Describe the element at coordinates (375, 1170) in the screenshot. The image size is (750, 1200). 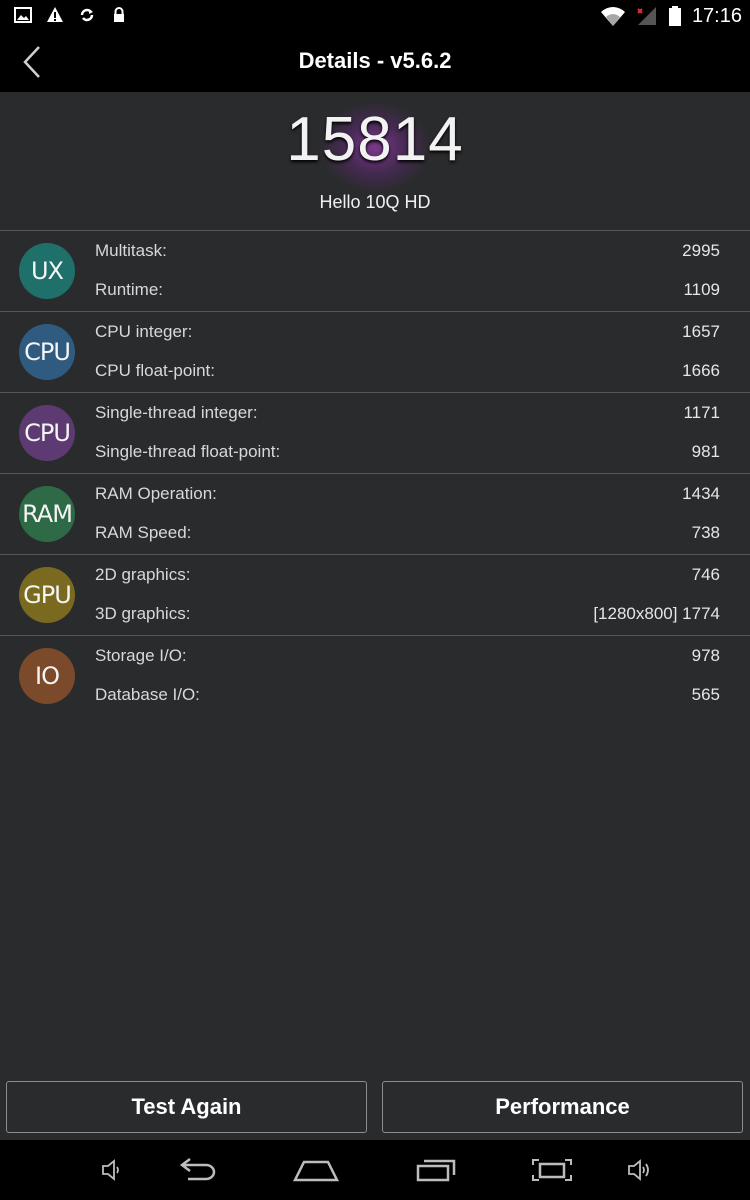
I see `navigation-bar` at that location.